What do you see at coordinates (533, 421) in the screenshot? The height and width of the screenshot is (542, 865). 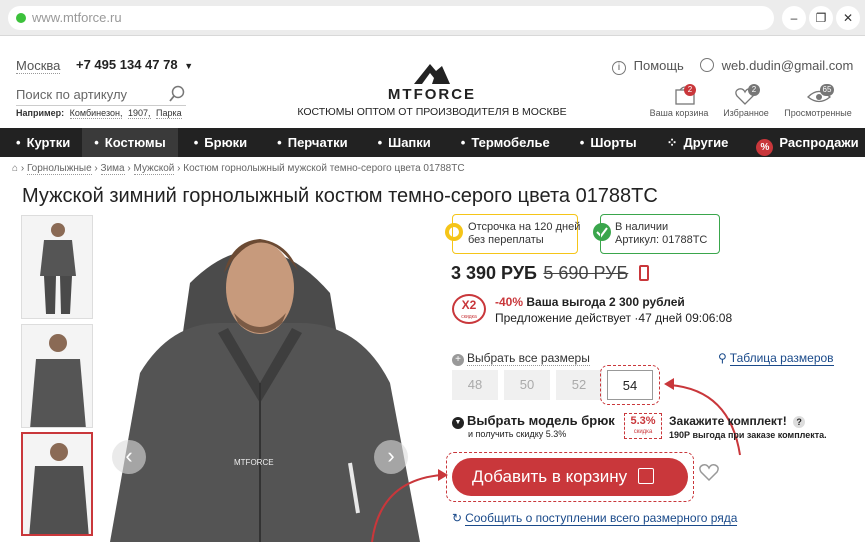 I see `pants-model-selector: ▼ Выбрать модель брюк` at bounding box center [533, 421].